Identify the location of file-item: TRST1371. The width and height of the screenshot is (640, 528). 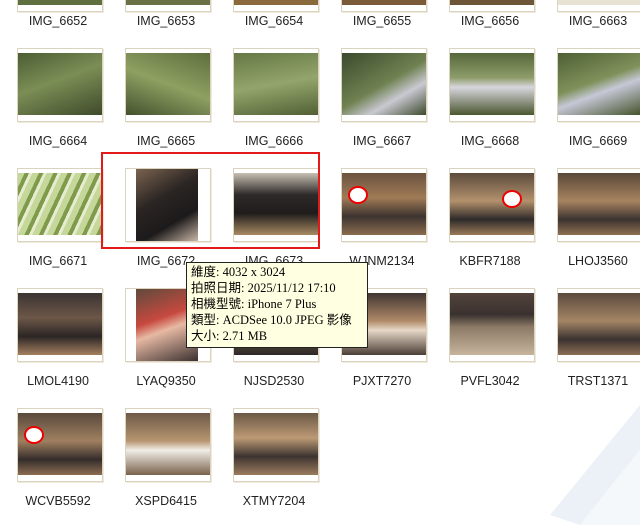
(597, 348).